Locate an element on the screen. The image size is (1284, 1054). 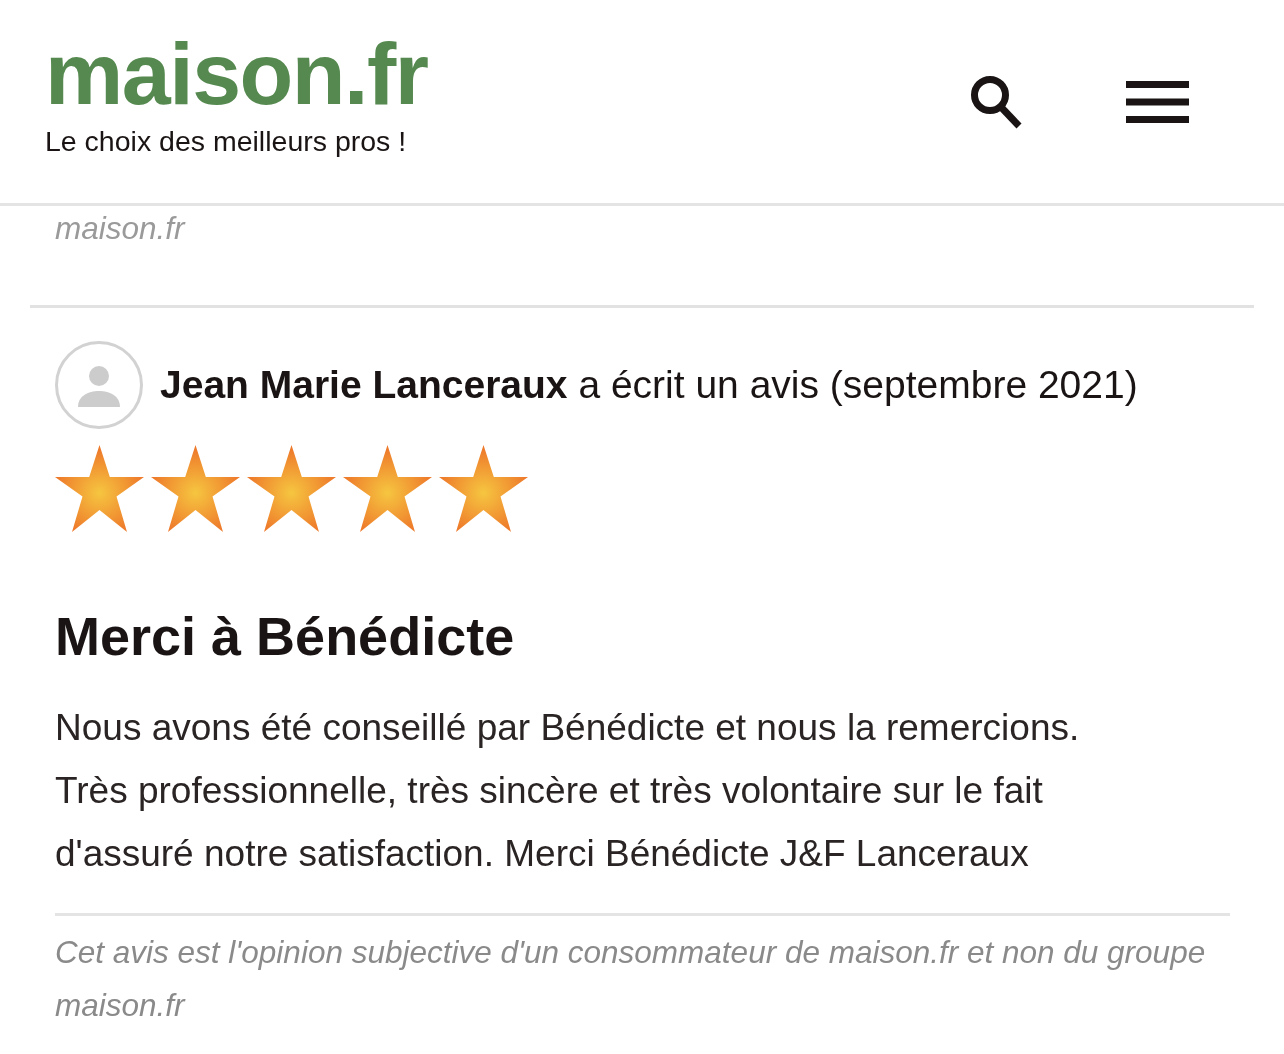
search-icon is located at coordinates (996, 101).